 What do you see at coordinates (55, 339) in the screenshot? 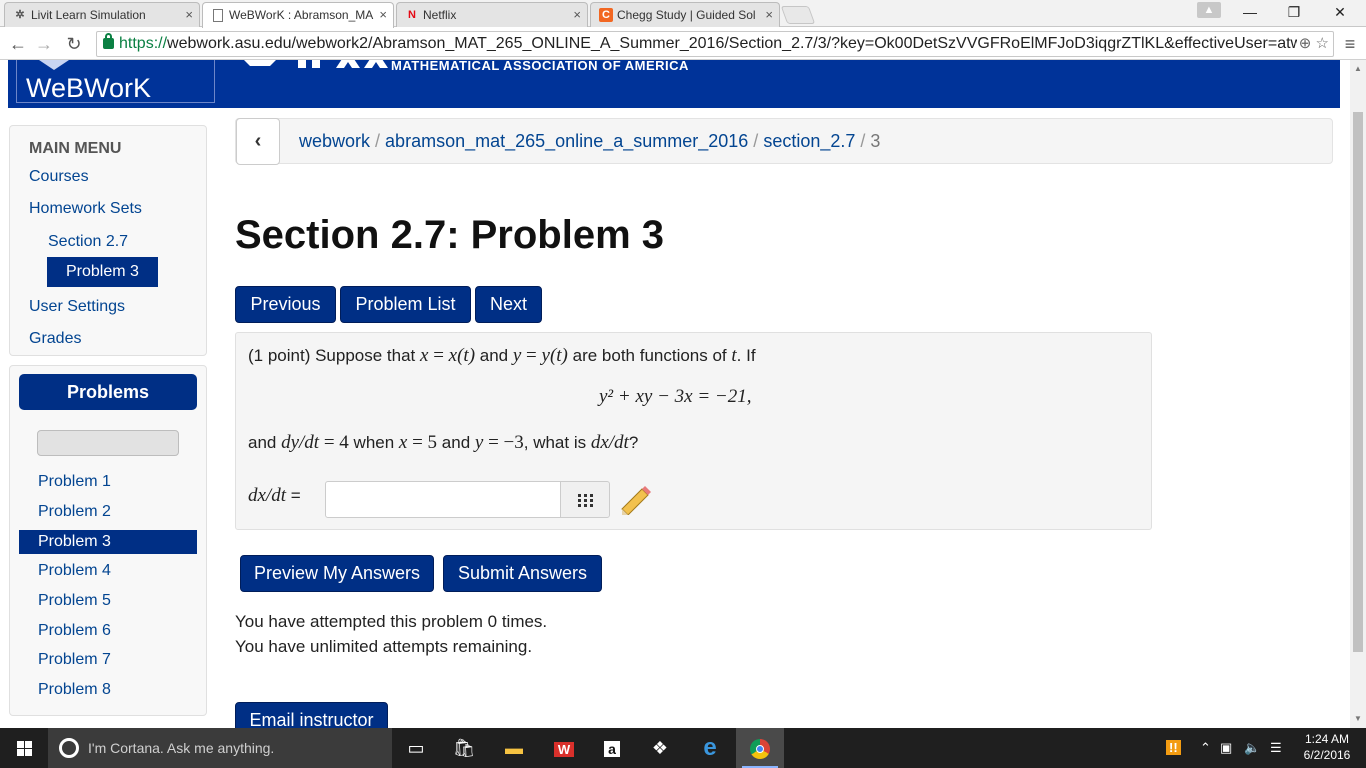
I see `menu-link-grades: Grades` at bounding box center [55, 339].